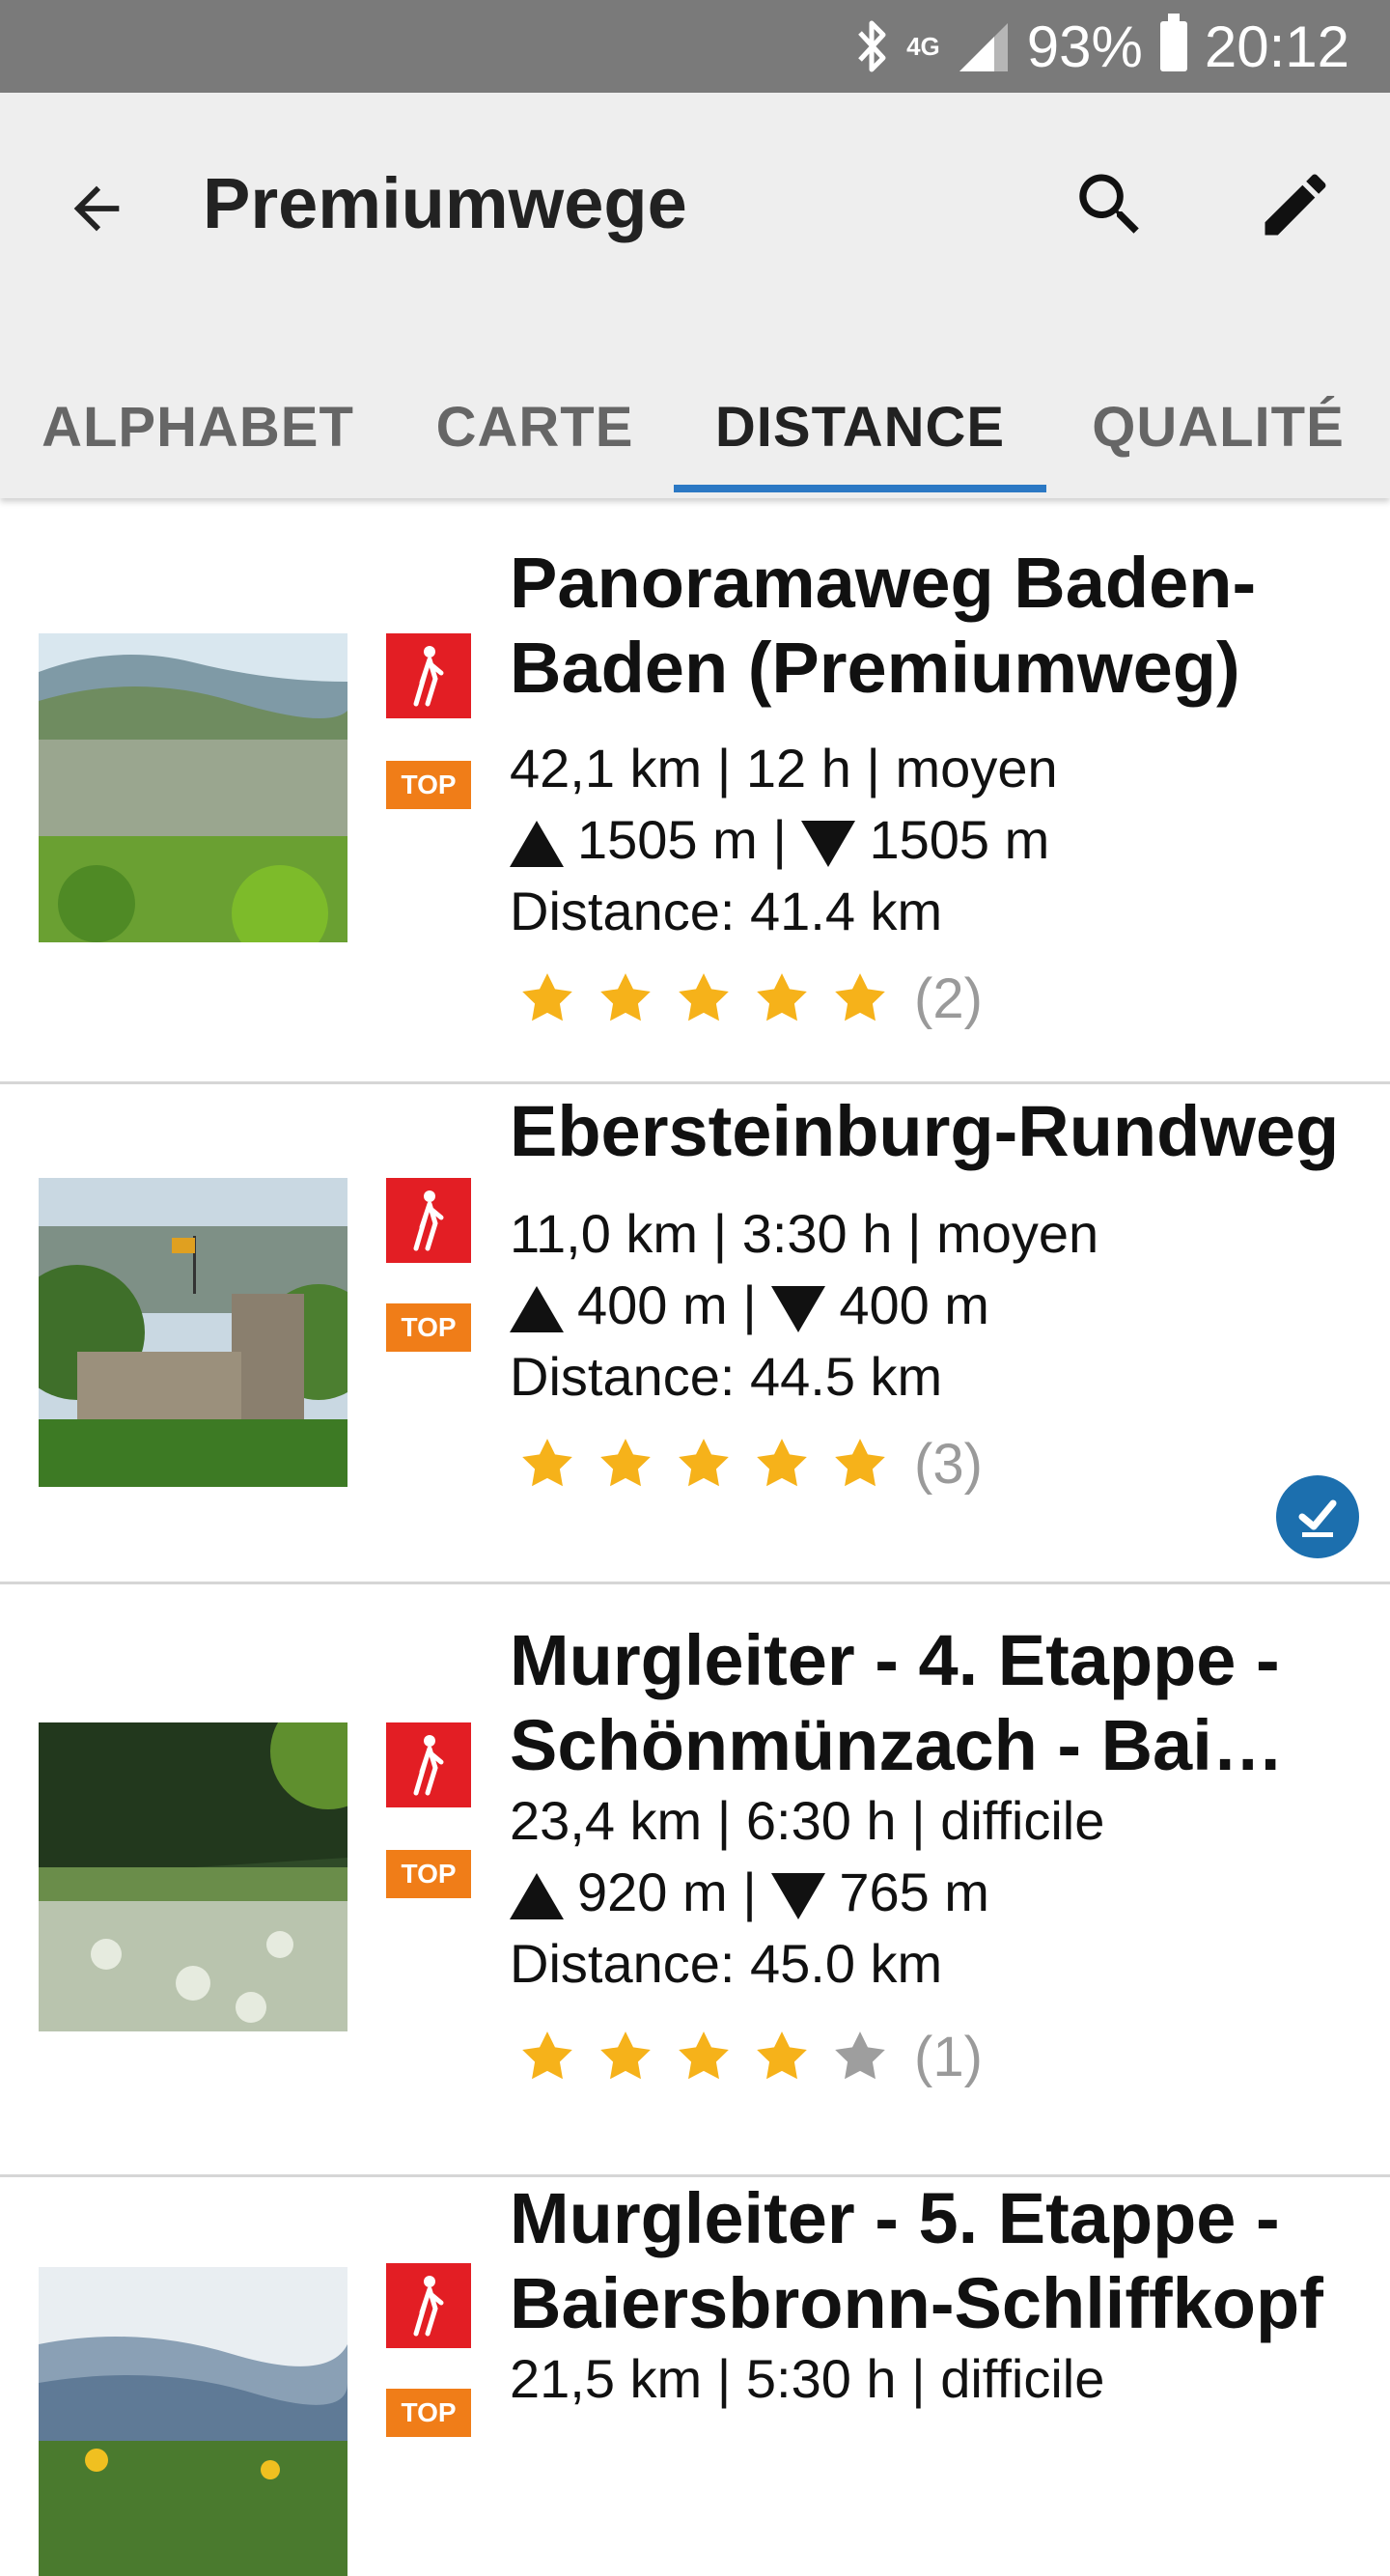 The image size is (1390, 2576). What do you see at coordinates (726, 1377) in the screenshot?
I see `route-distance: Distance: 44.5 km` at bounding box center [726, 1377].